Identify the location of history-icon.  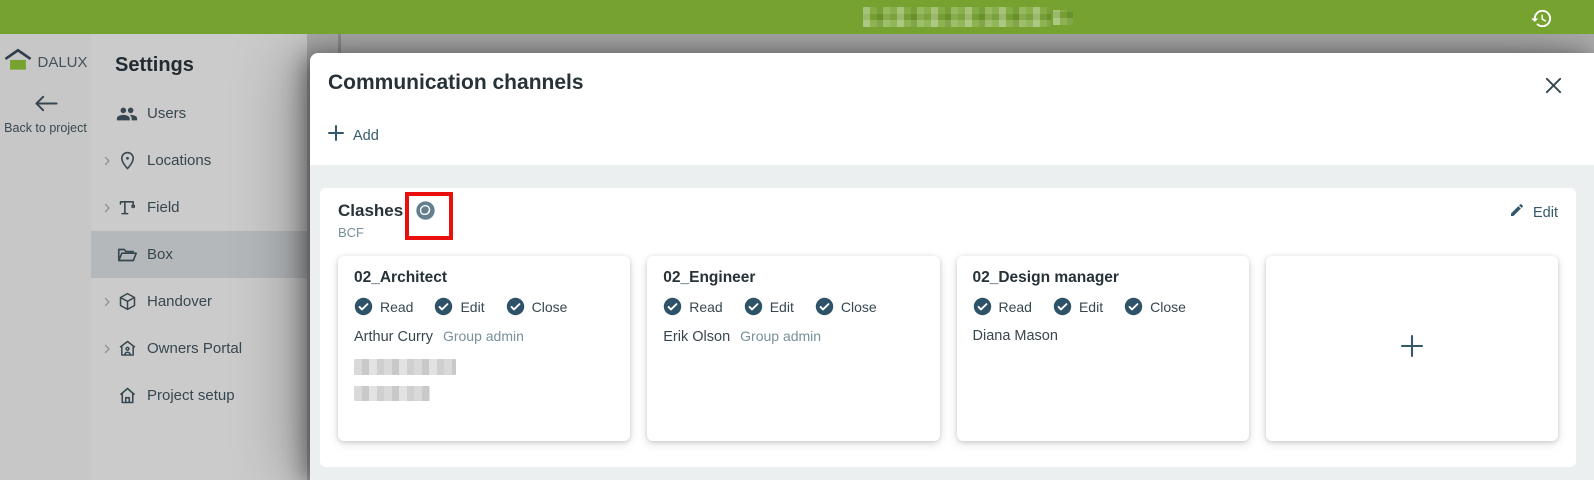
(1542, 19).